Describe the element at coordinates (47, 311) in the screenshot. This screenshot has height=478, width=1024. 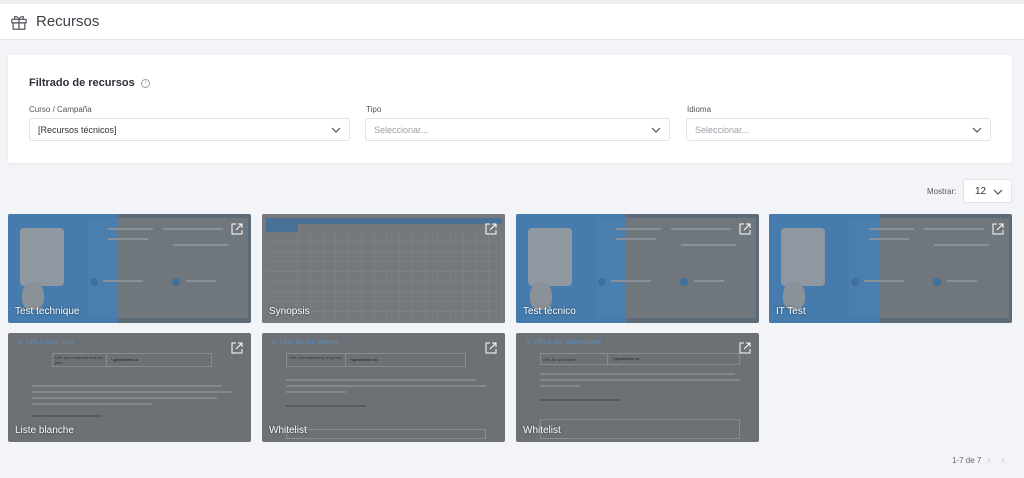
I see `resource-title: Test technique` at that location.